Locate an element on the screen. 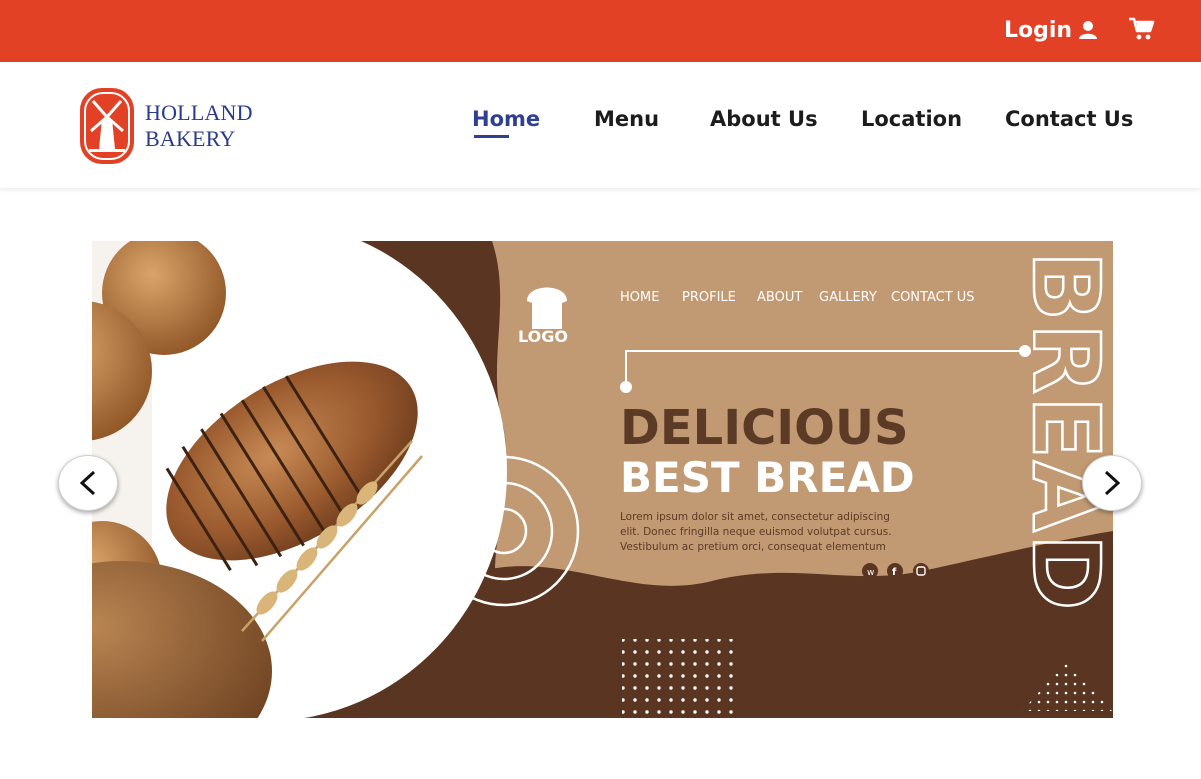  svg-text: w is located at coordinates (870, 573).